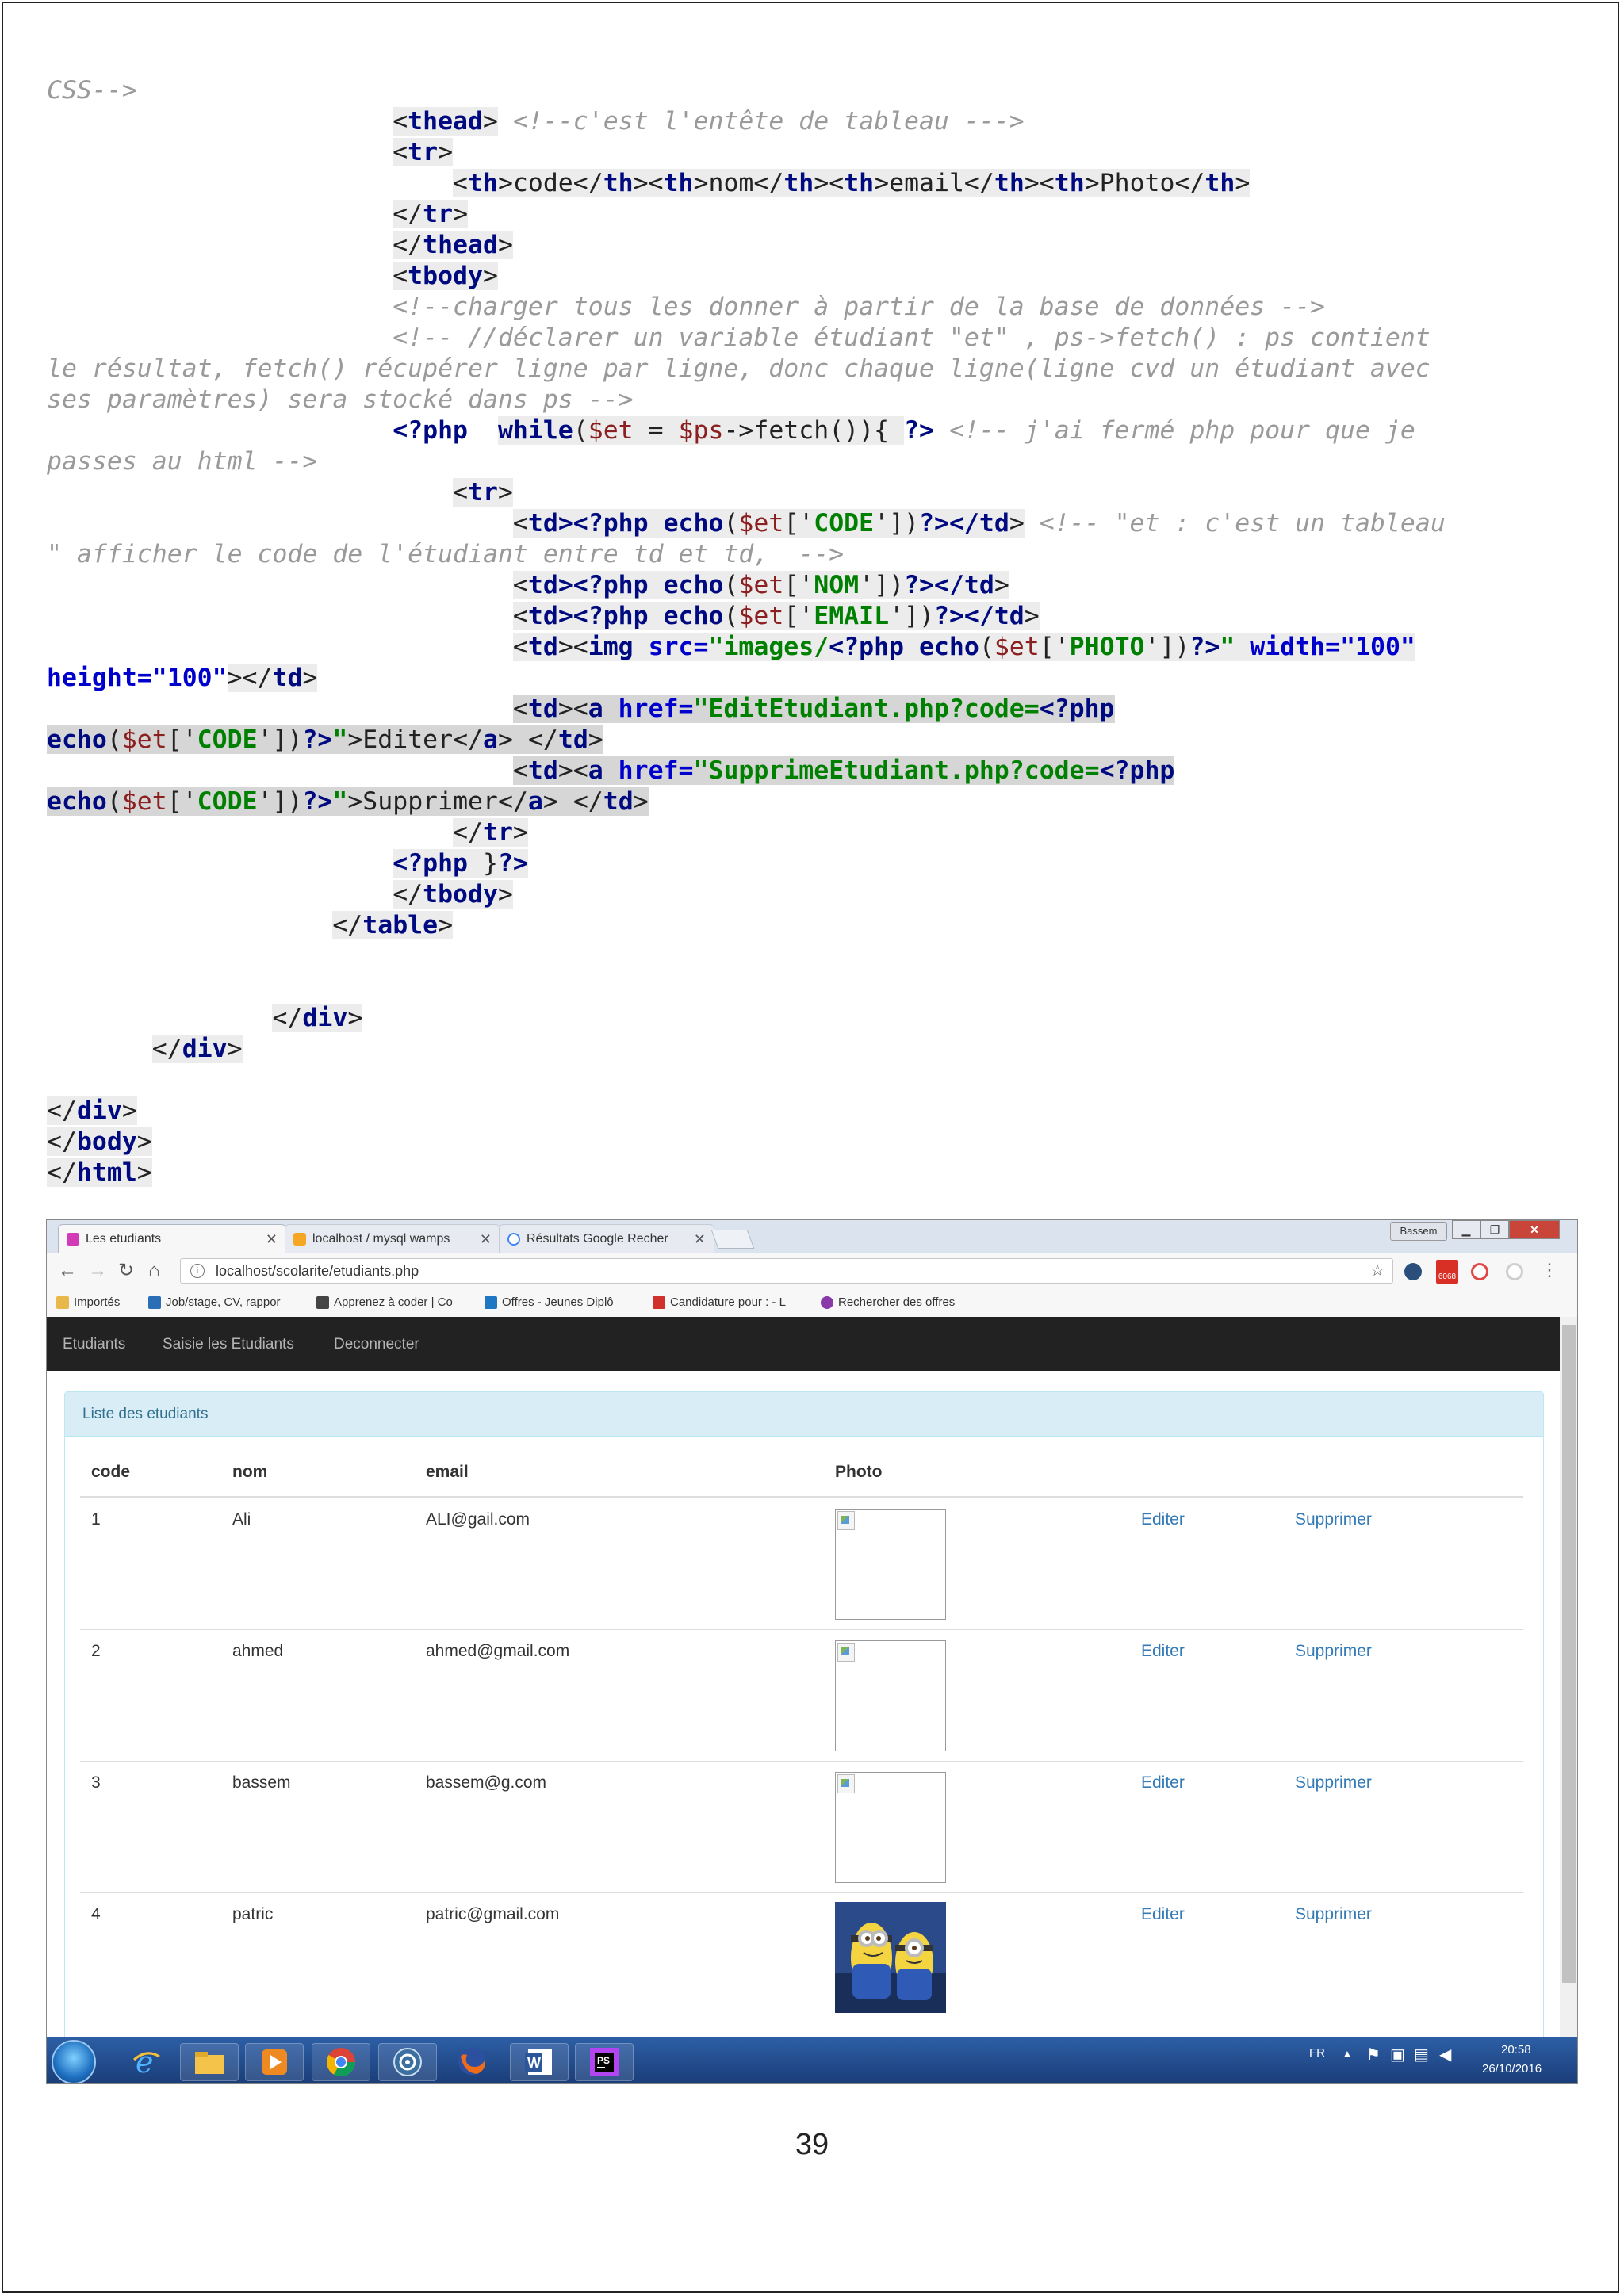 This screenshot has height=2296, width=1624. What do you see at coordinates (1413, 1272) in the screenshot?
I see `globe-extension-icon` at bounding box center [1413, 1272].